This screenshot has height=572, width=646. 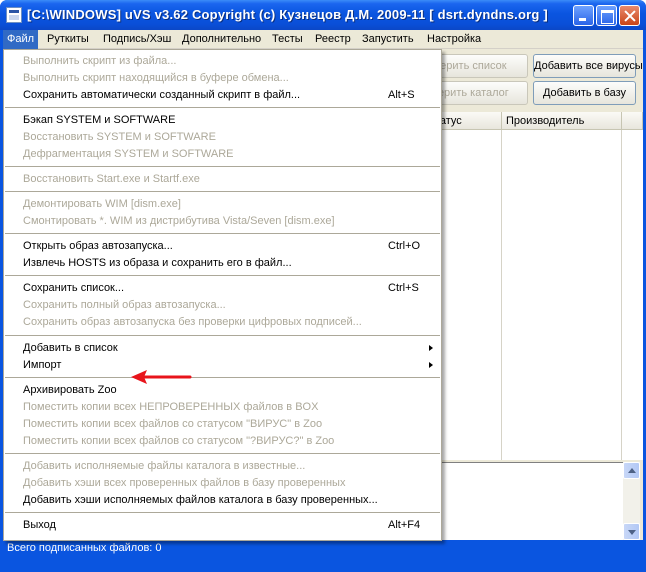 I want to click on vertical-scrollbar, so click(x=631, y=501).